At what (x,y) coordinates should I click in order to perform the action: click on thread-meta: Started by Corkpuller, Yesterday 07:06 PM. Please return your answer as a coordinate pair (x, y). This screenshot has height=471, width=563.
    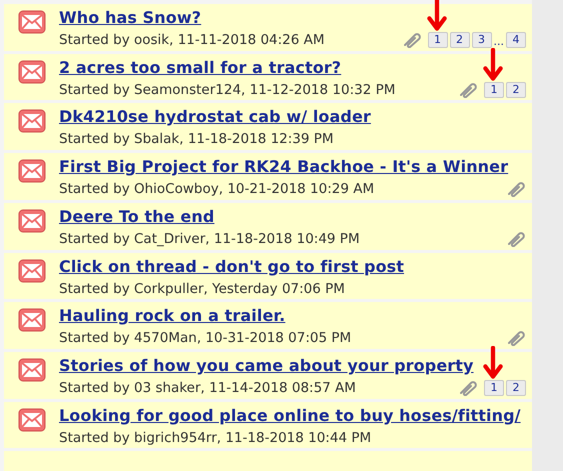
    Looking at the image, I should click on (202, 288).